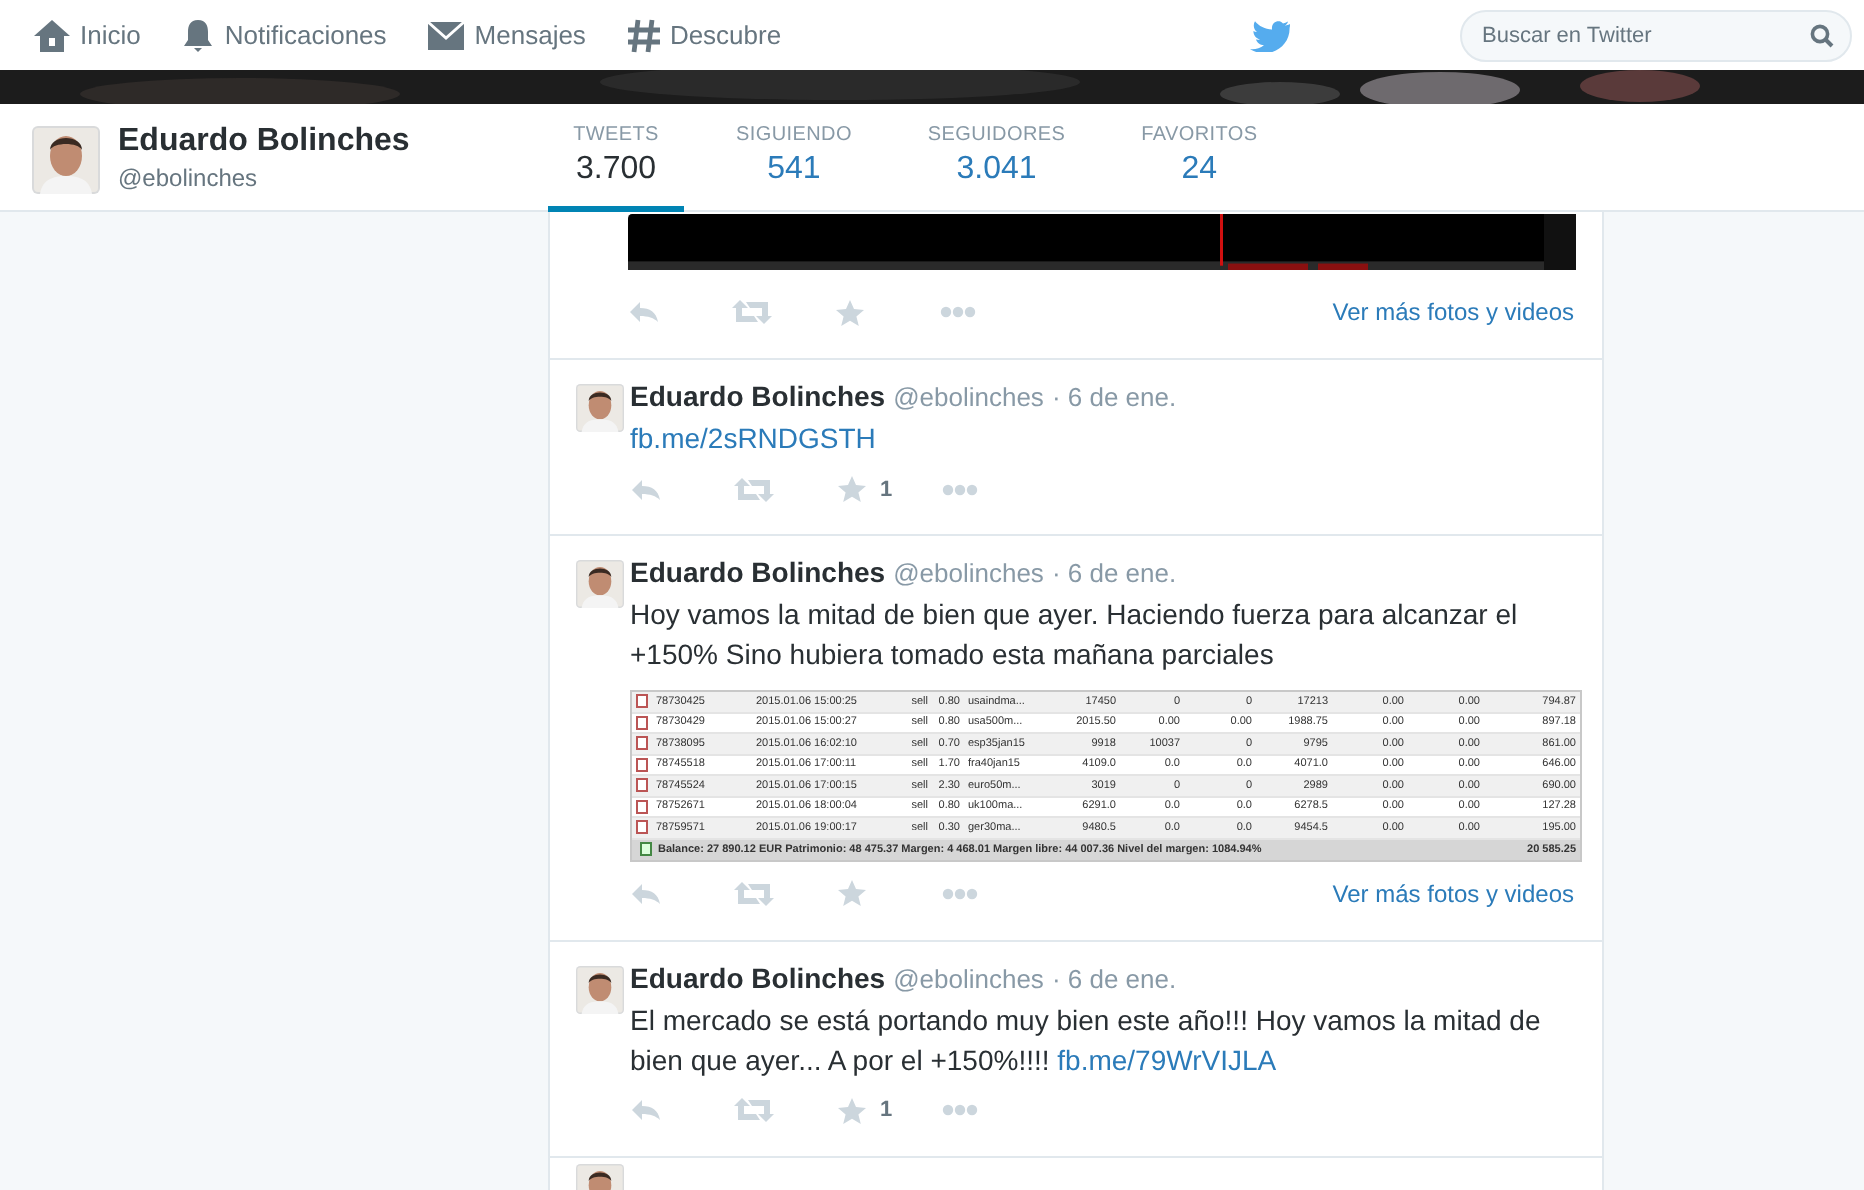  I want to click on nav-item: Mensajes, so click(506, 35).